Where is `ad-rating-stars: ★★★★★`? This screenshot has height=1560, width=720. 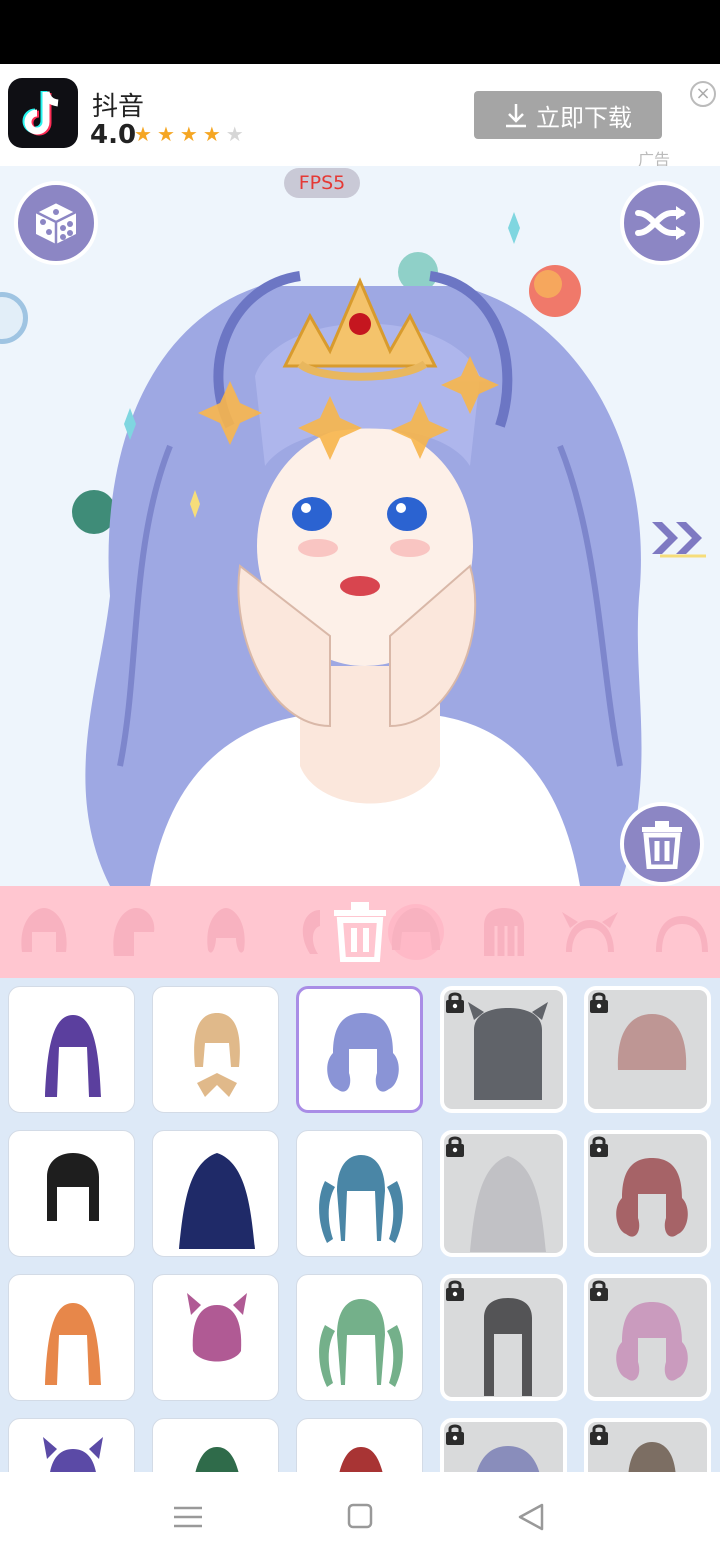
ad-rating-stars: ★★★★★ is located at coordinates (191, 134).